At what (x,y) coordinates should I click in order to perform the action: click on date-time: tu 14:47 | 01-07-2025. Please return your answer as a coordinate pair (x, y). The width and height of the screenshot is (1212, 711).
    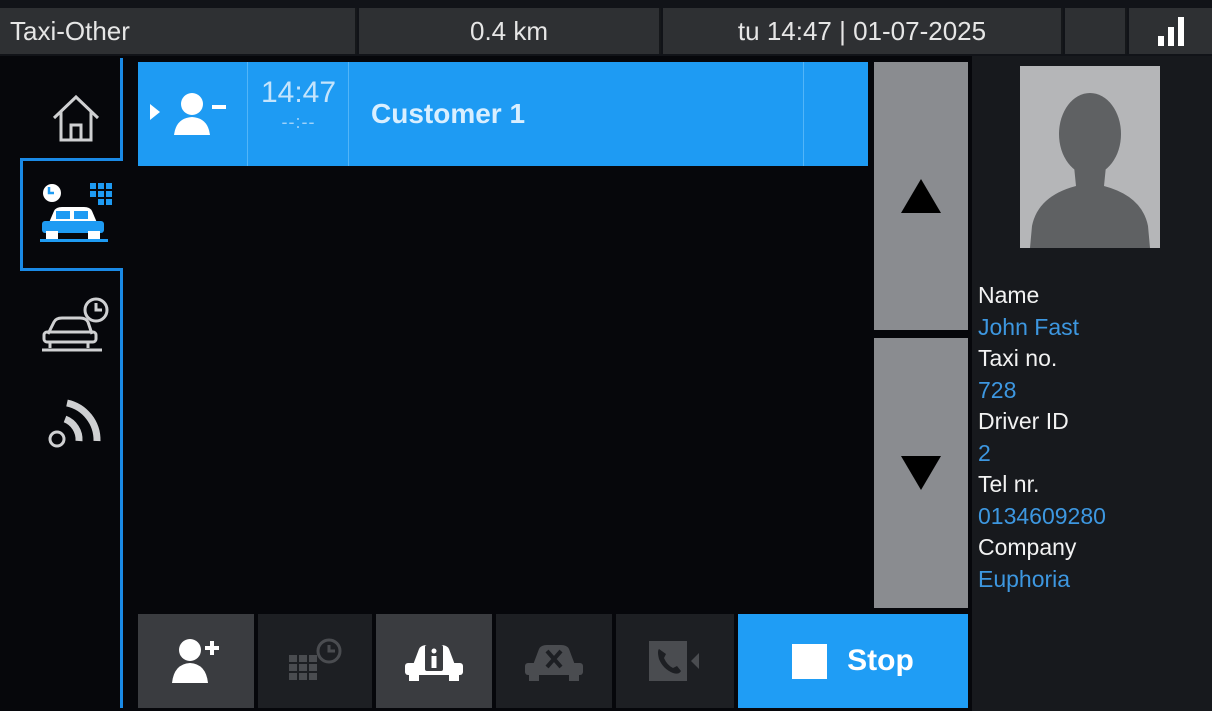
    Looking at the image, I should click on (863, 31).